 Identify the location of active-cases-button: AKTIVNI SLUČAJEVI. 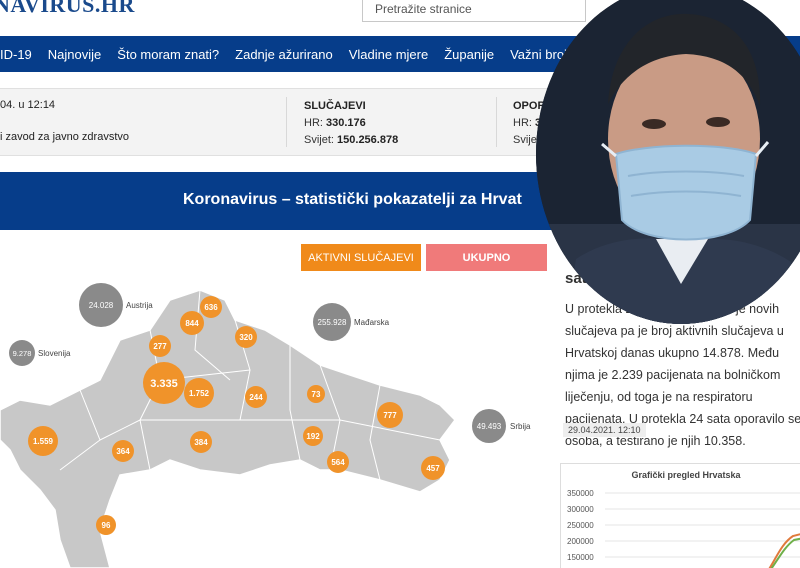
(361, 257).